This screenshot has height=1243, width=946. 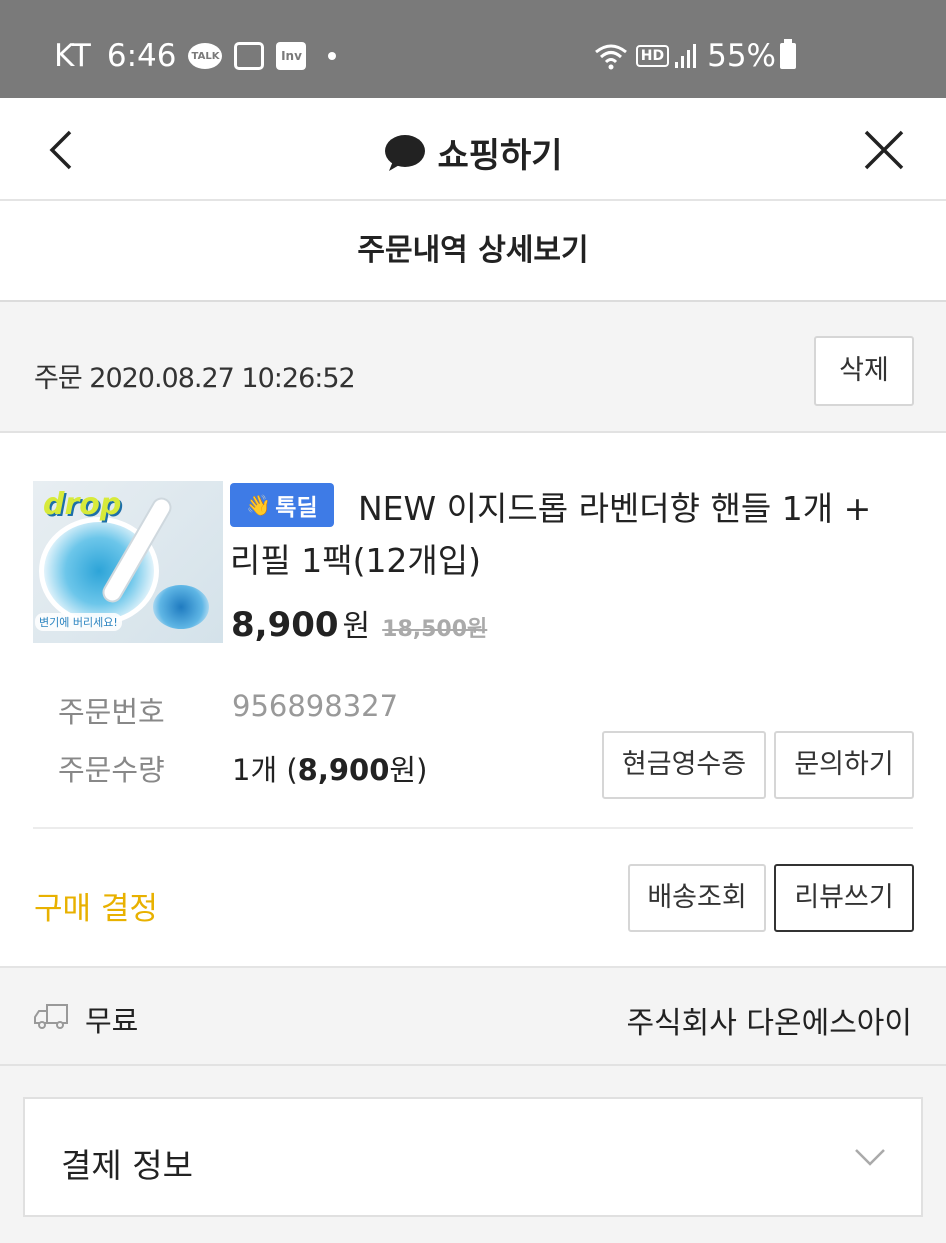 What do you see at coordinates (684, 765) in the screenshot?
I see `cash-receipt-button: 현금영수증` at bounding box center [684, 765].